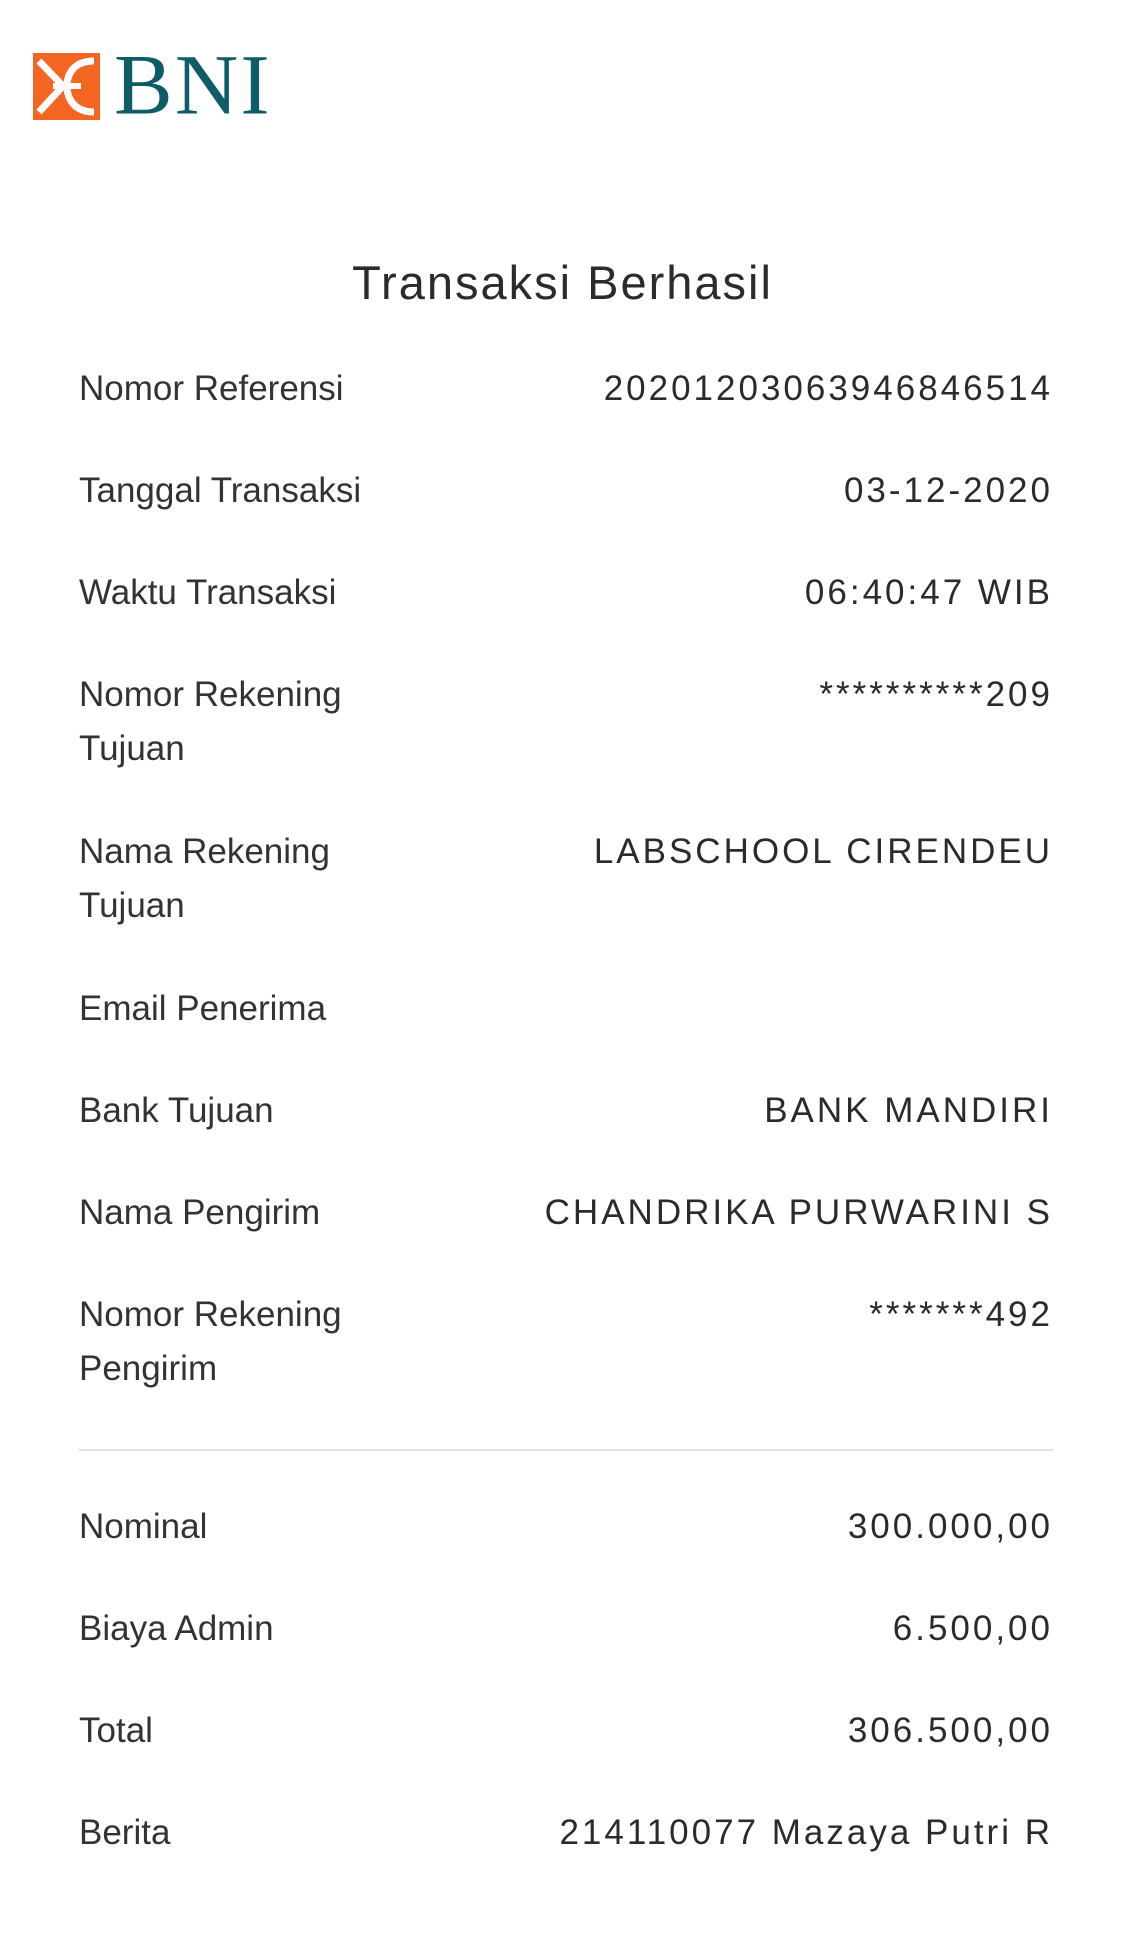 Image resolution: width=1125 pixels, height=1947 pixels. I want to click on summary-row-nominal: Nominal 300.000,00, so click(566, 1527).